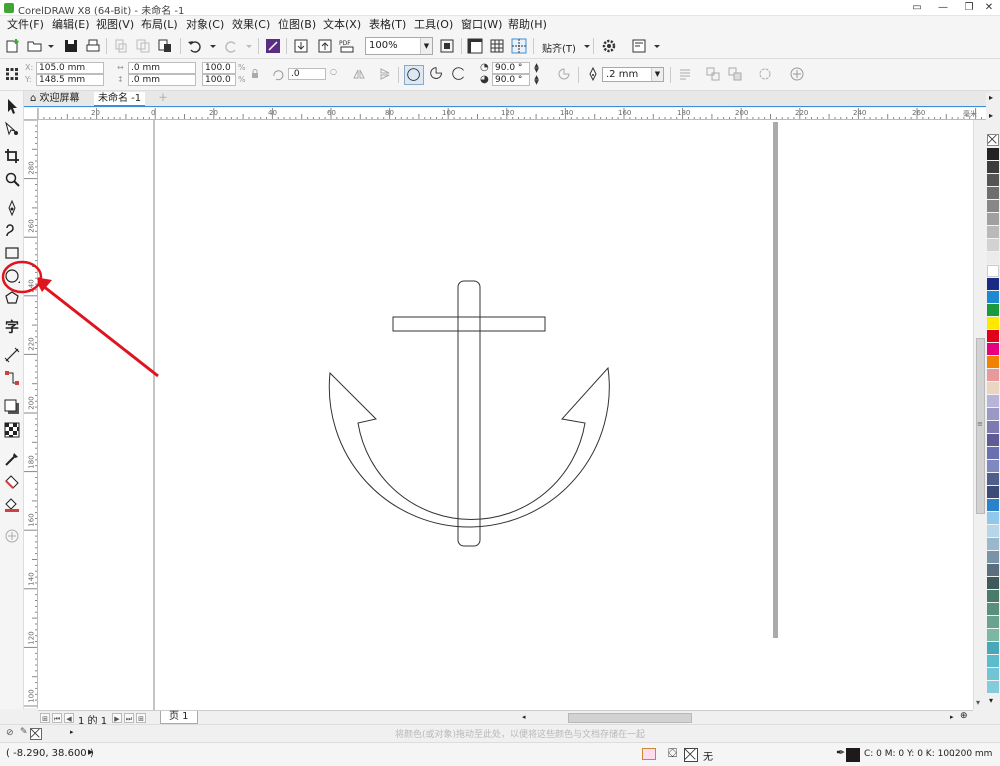  I want to click on open-dropdown-icon, so click(48, 46).